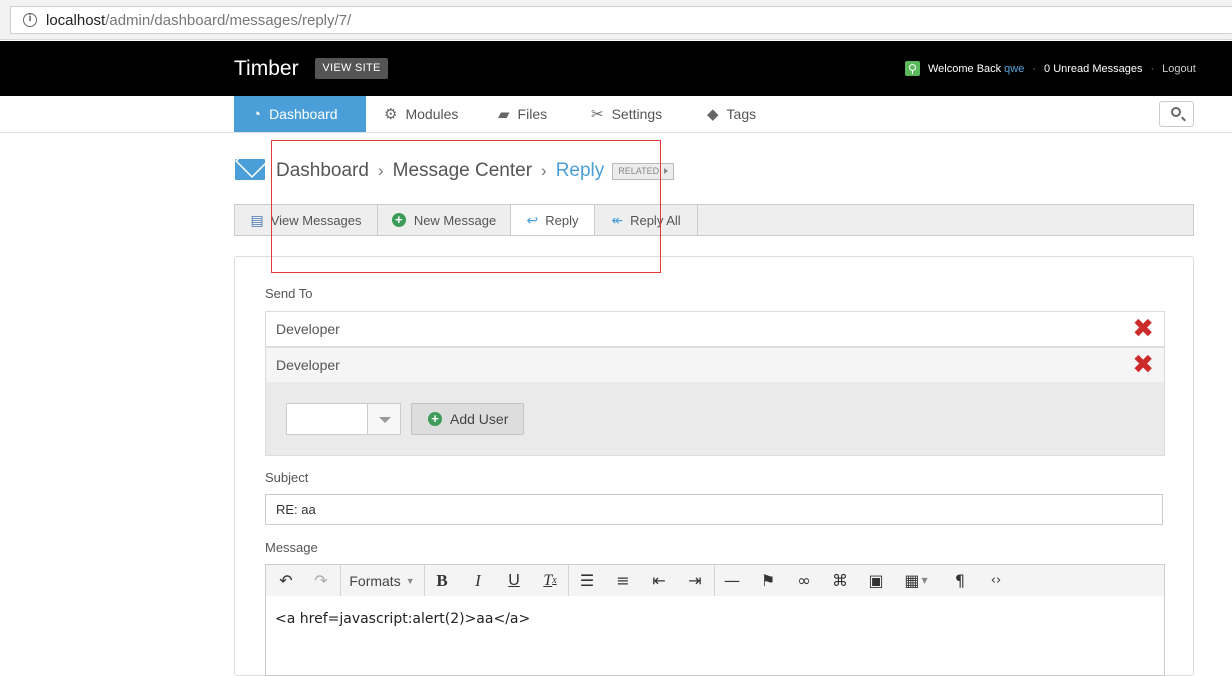  Describe the element at coordinates (403, 619) in the screenshot. I see `message-content: <a href=javascript:alert(2)>aa</a>` at that location.